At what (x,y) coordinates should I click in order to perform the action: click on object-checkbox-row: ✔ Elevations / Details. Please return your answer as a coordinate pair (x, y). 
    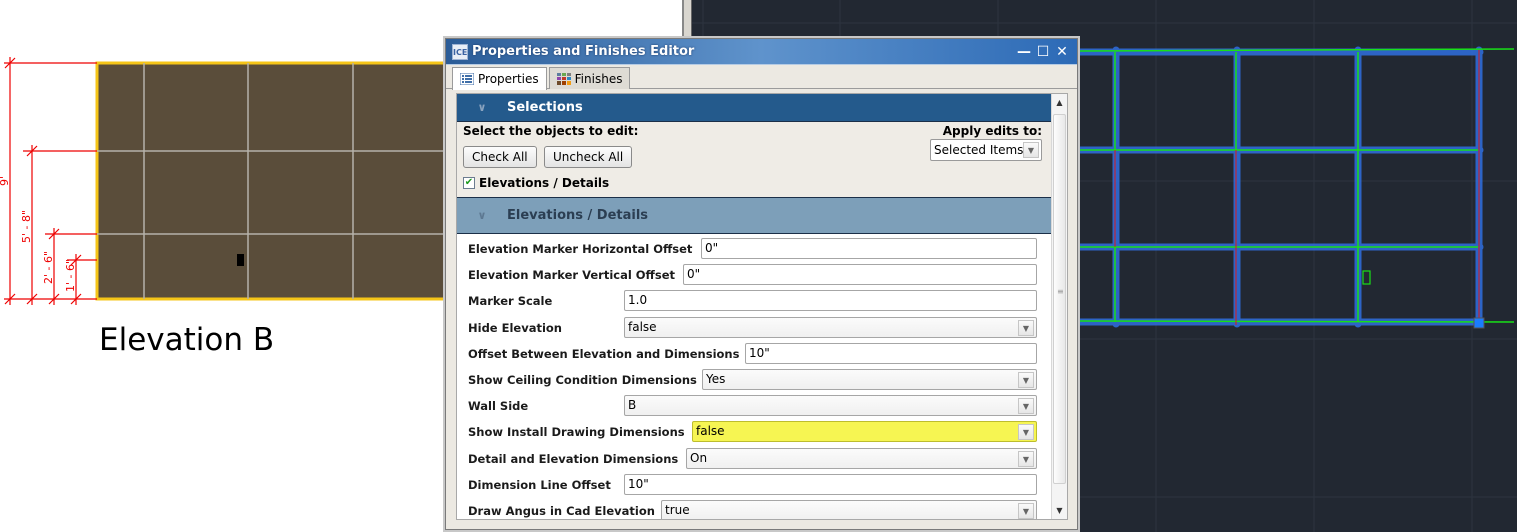
    Looking at the image, I should click on (536, 183).